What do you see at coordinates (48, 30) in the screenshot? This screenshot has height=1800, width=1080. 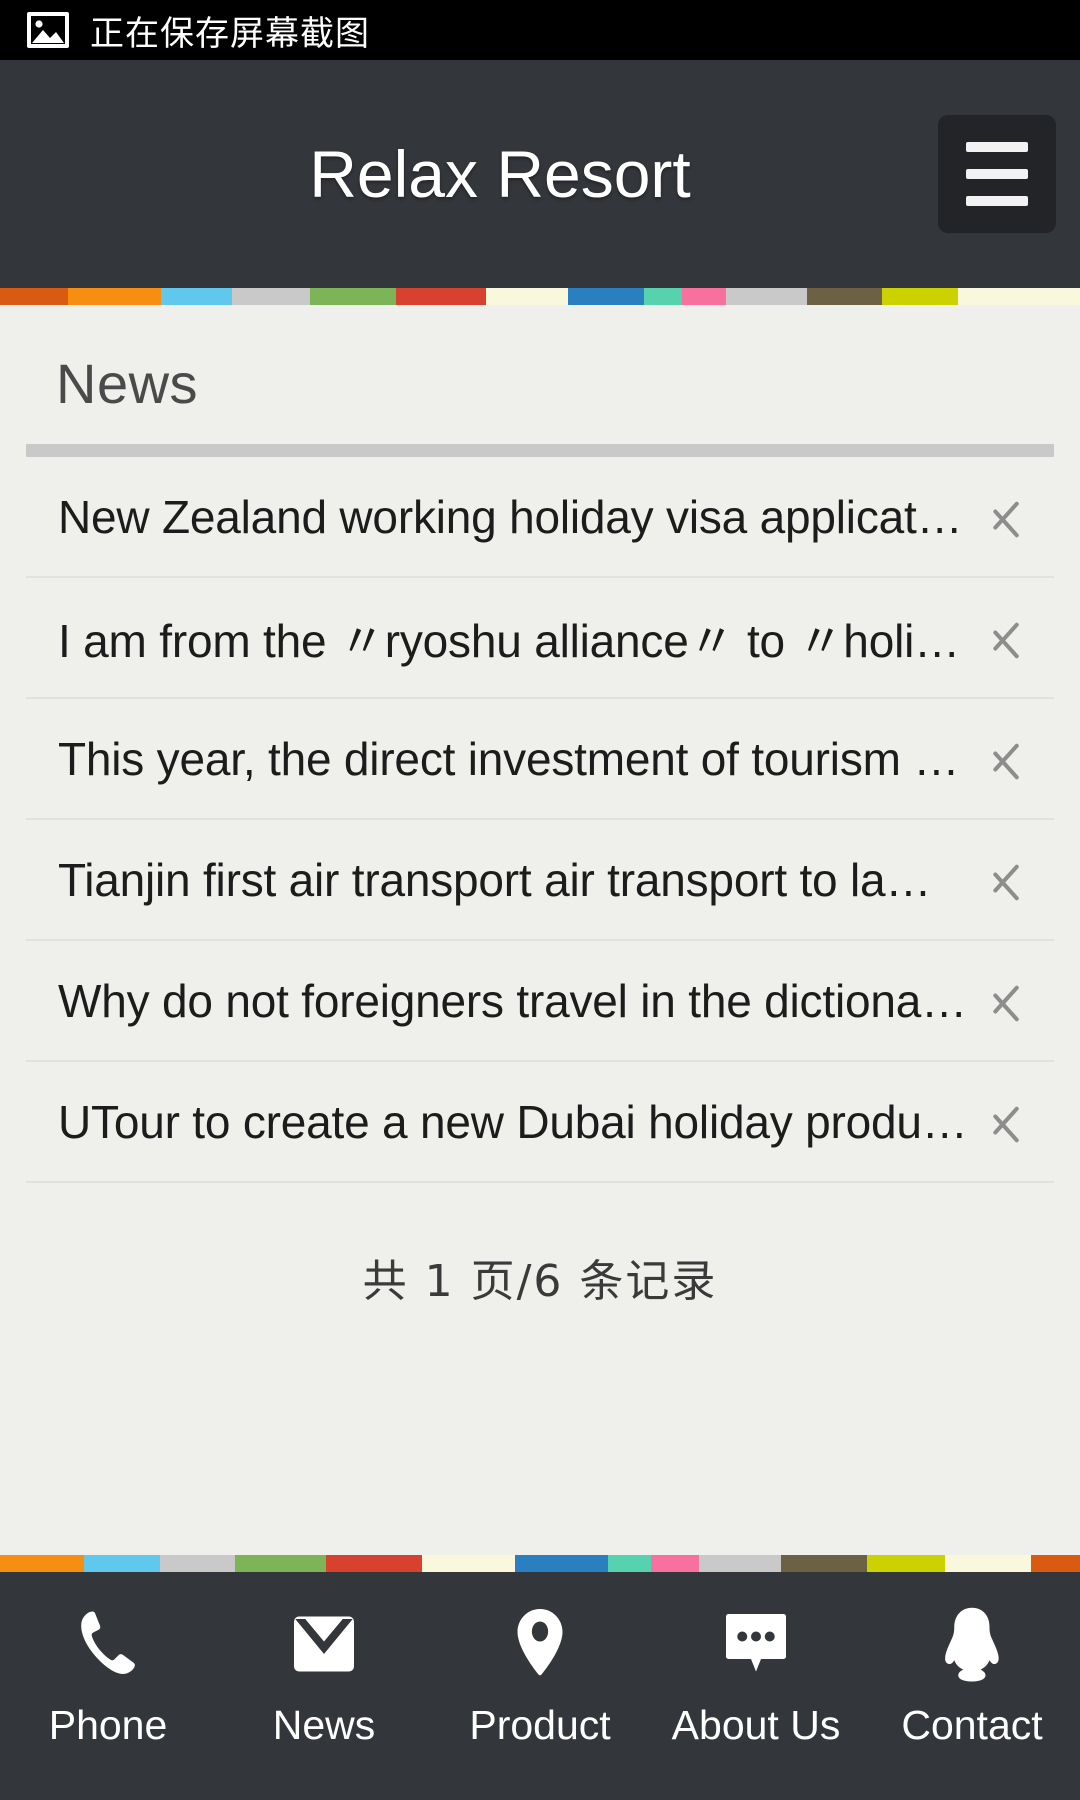 I see `image-icon` at bounding box center [48, 30].